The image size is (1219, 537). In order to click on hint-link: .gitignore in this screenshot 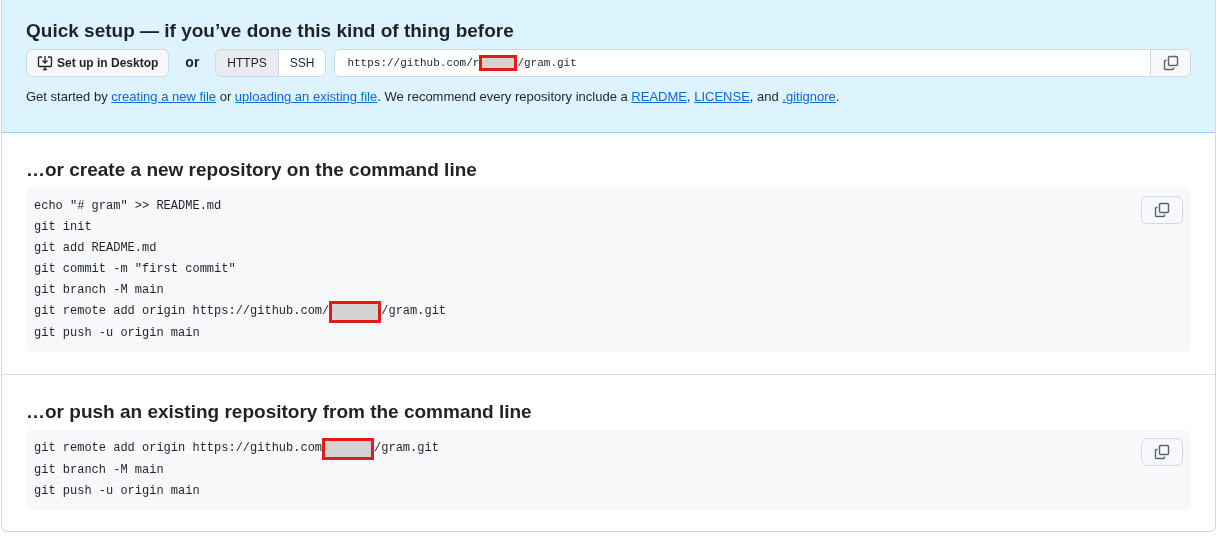, I will do `click(809, 96)`.